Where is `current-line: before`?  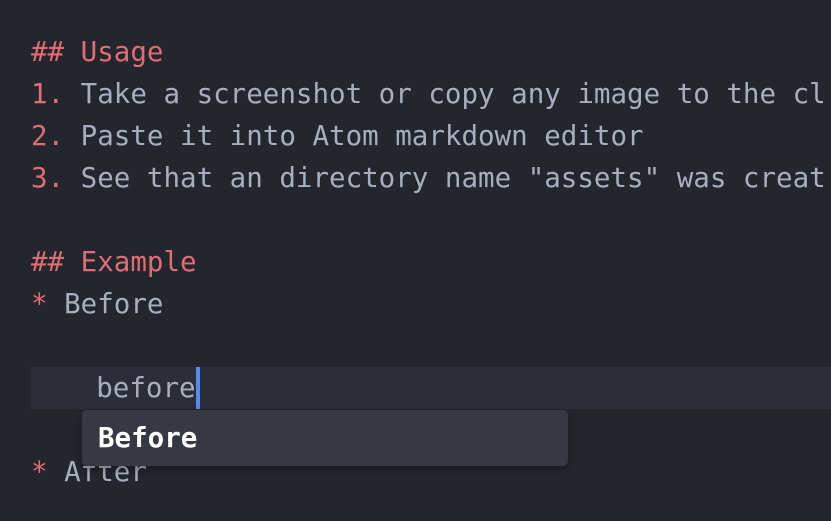 current-line: before is located at coordinates (431, 388).